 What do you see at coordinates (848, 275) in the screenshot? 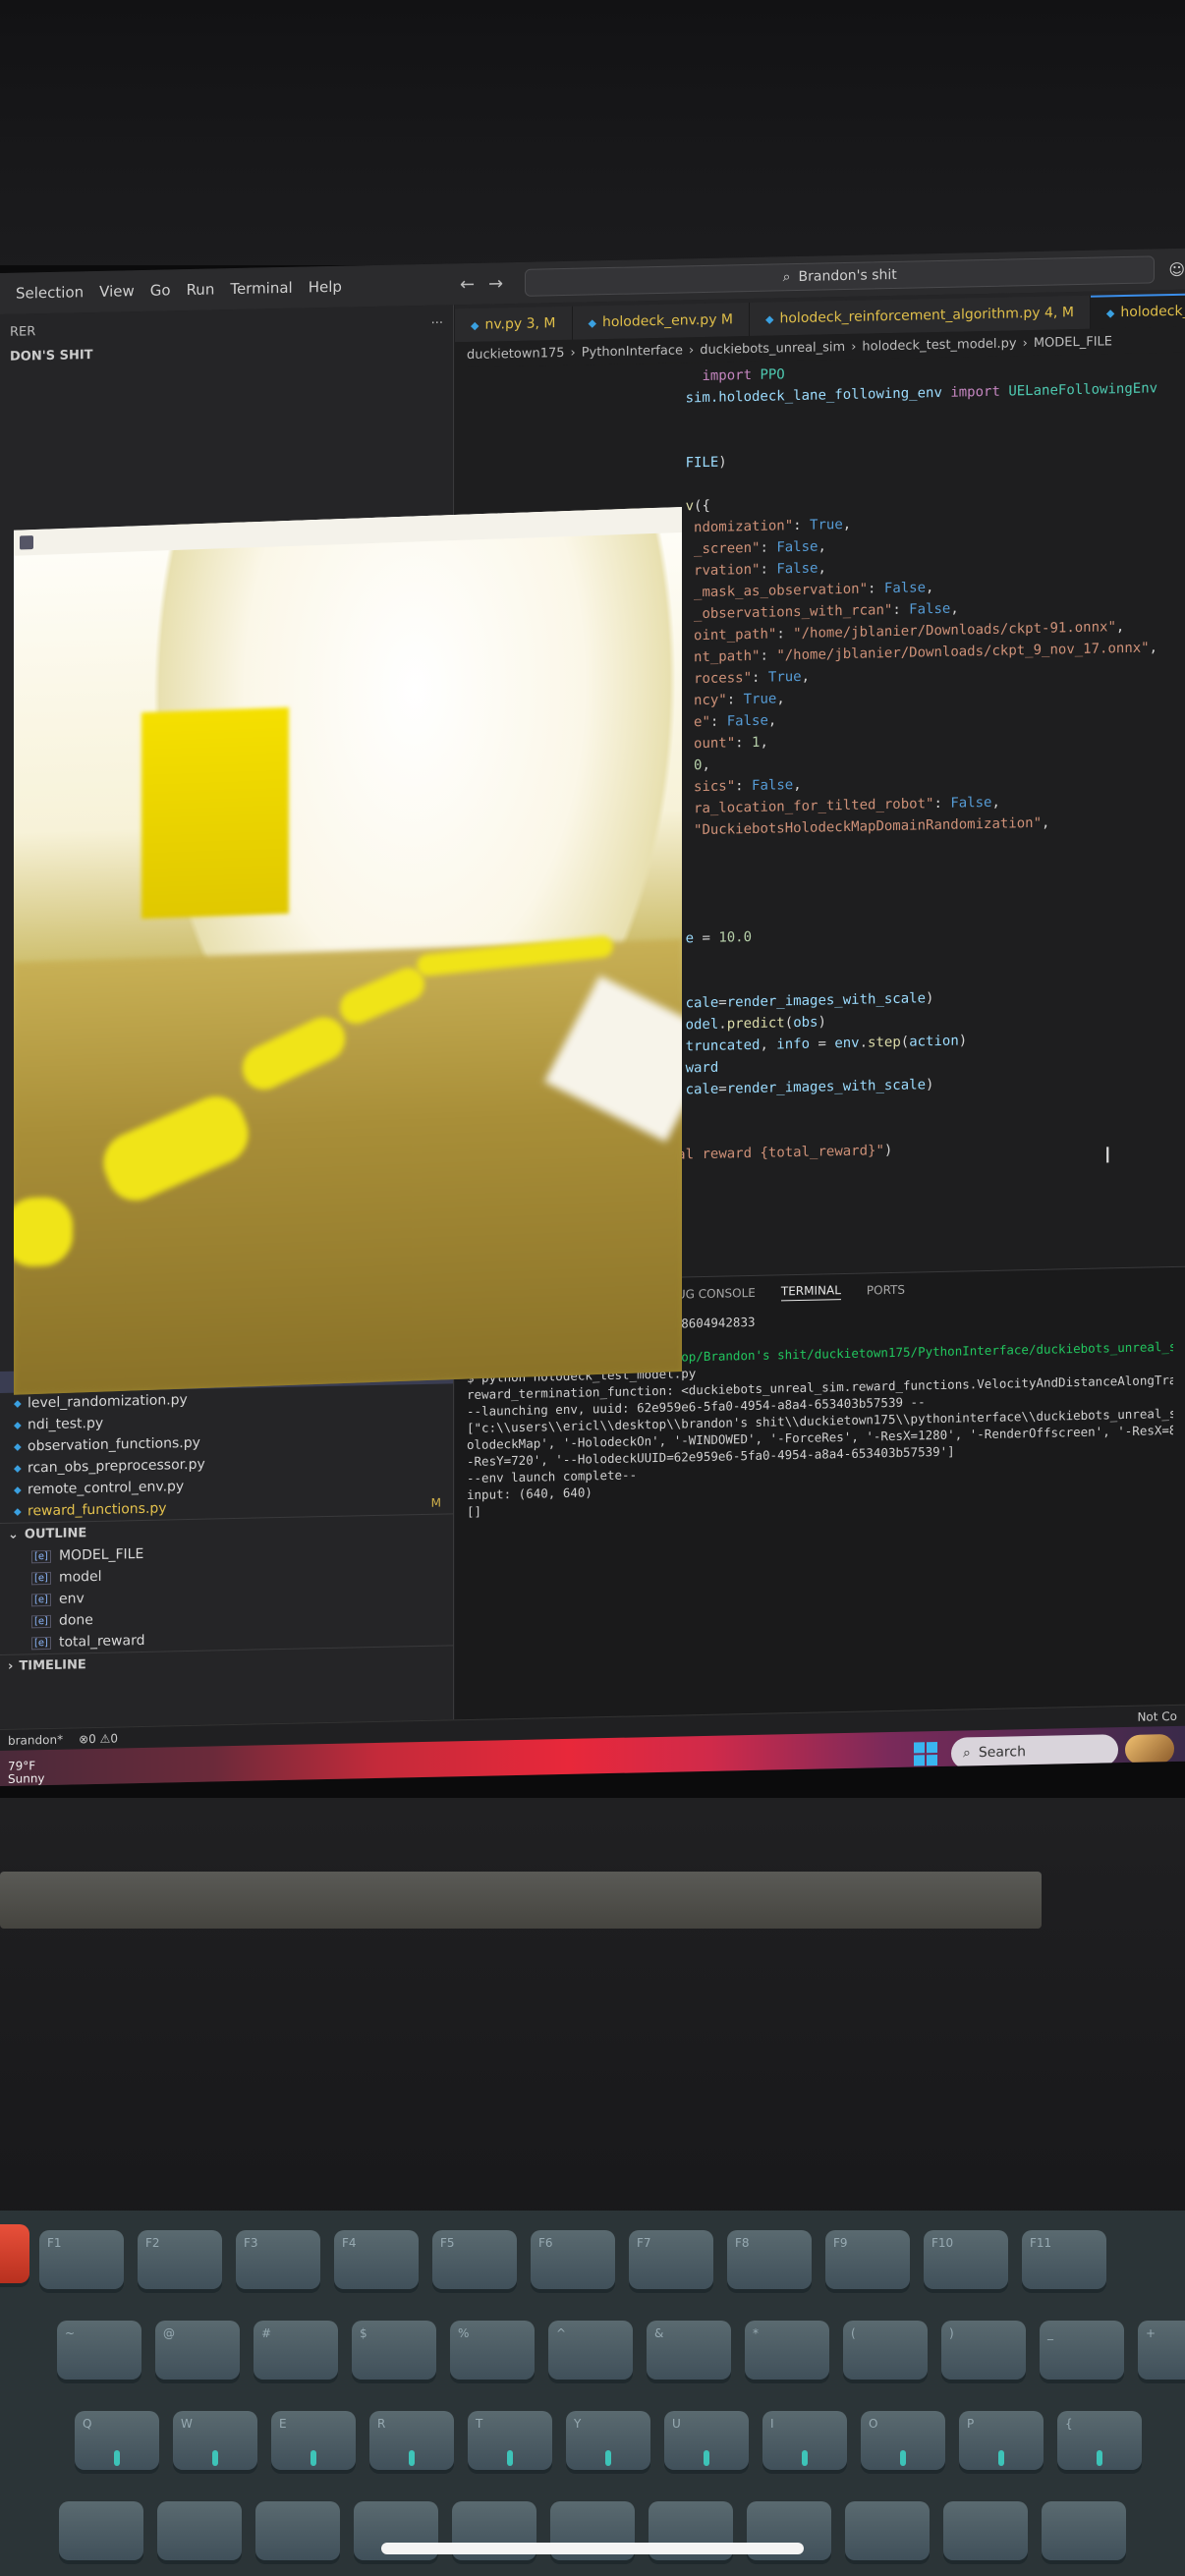
I see `command-center-label: Brandon's shit` at bounding box center [848, 275].